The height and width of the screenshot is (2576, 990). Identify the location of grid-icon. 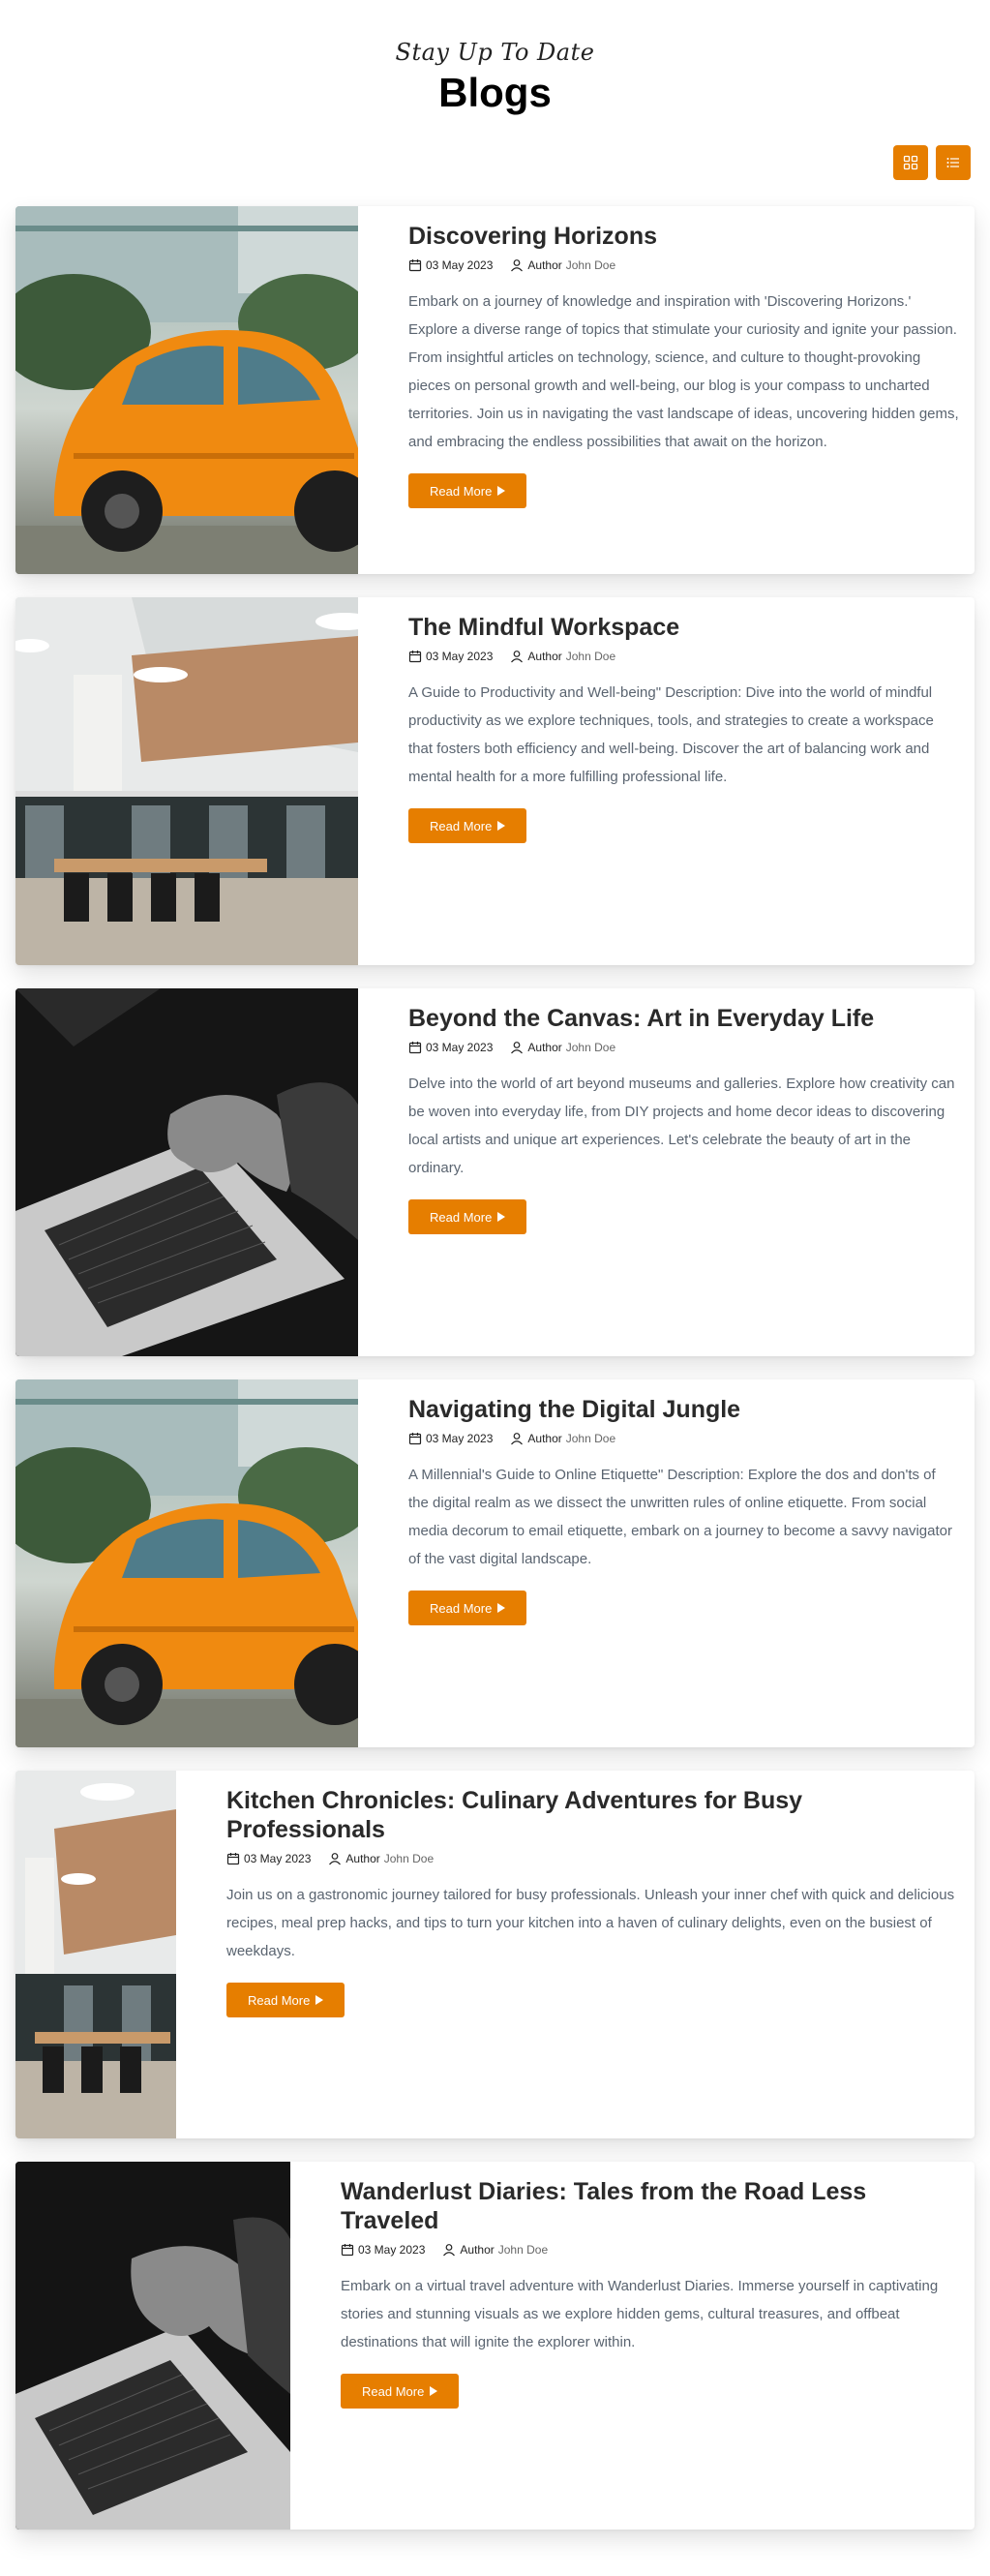
(911, 162).